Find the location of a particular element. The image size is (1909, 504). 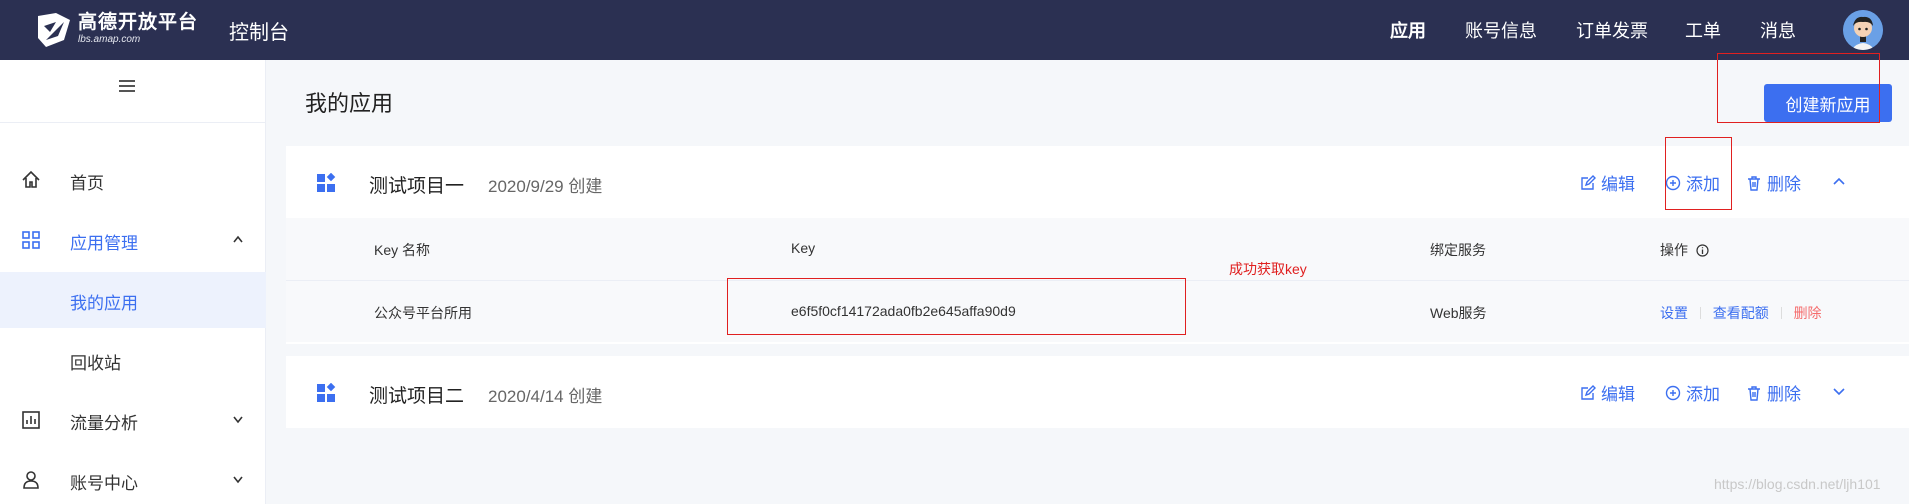

annotation-box-add-button is located at coordinates (1698, 173).